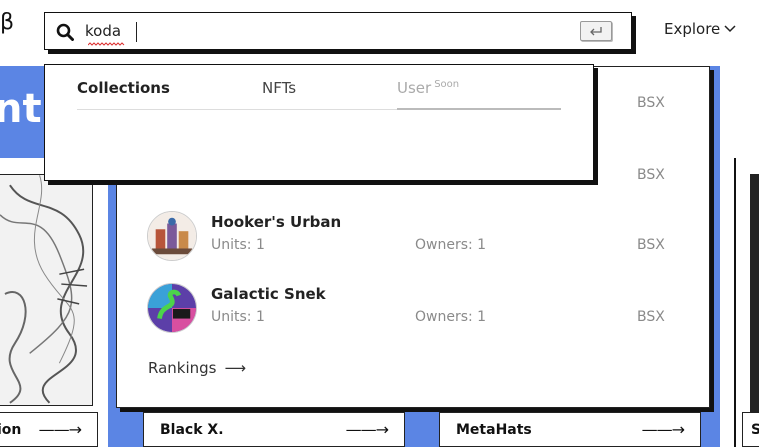  I want to click on soon-badge: Soon, so click(447, 84).